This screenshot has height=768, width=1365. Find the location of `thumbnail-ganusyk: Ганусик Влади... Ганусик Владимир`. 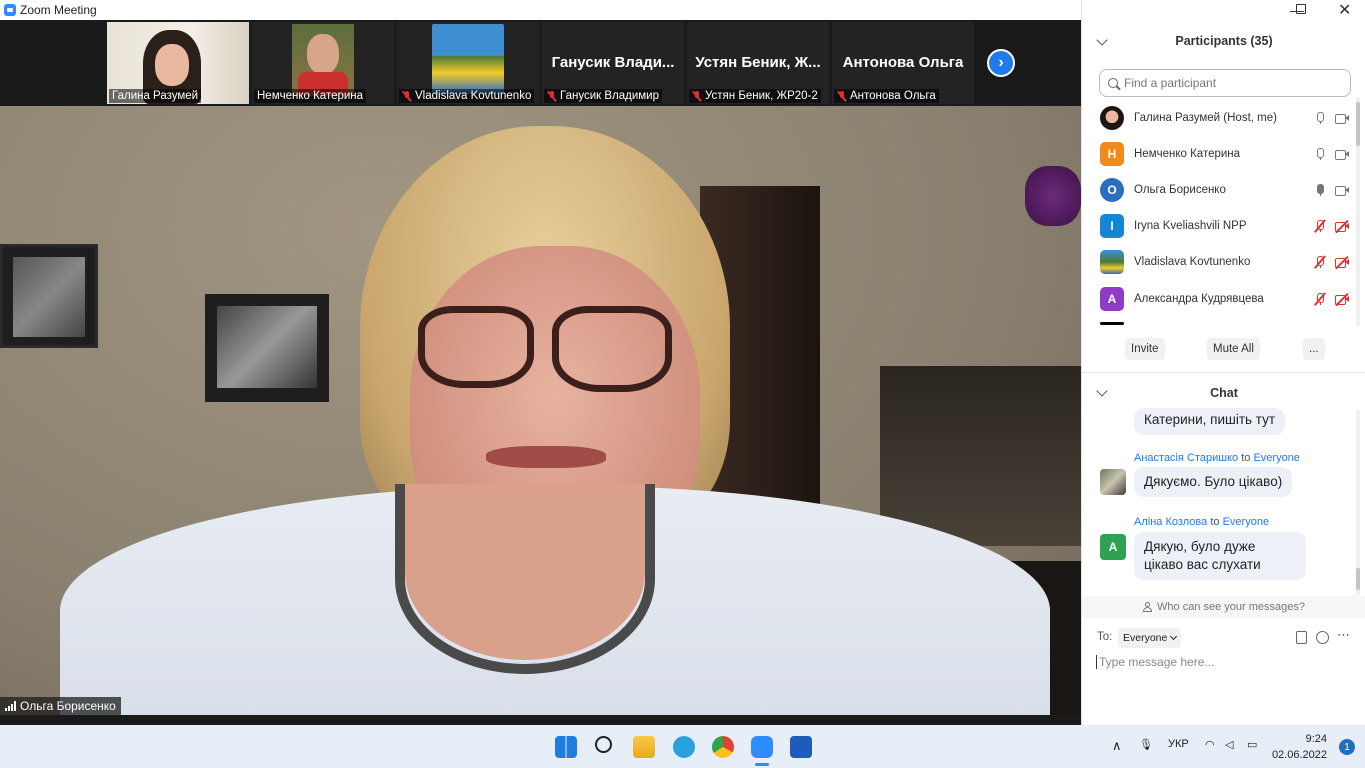

thumbnail-ganusyk: Ганусик Влади... Ганусик Владимир is located at coordinates (613, 63).